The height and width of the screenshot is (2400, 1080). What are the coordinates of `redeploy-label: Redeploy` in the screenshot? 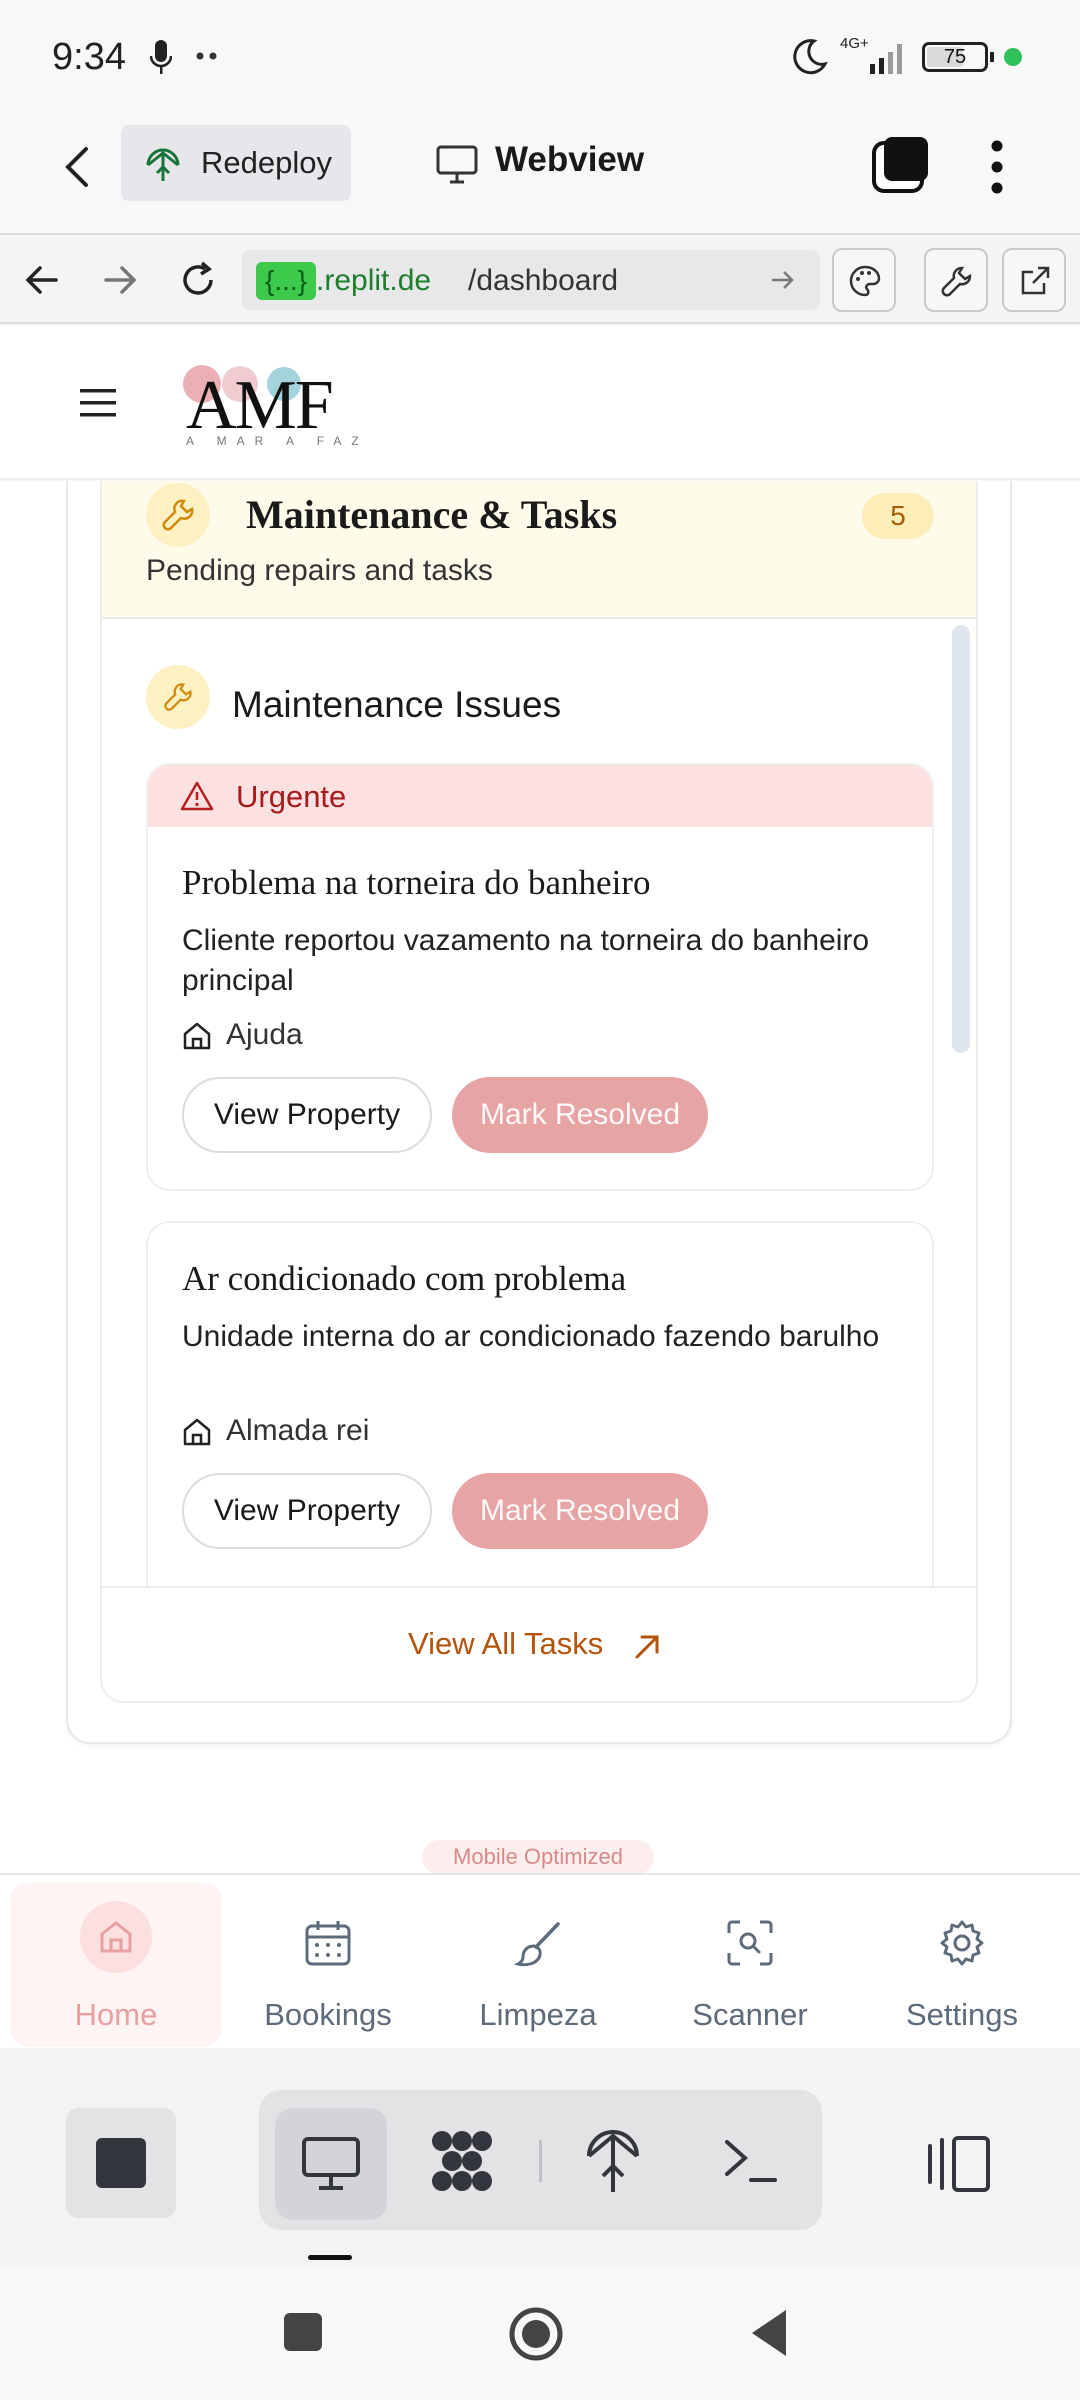 It's located at (266, 162).